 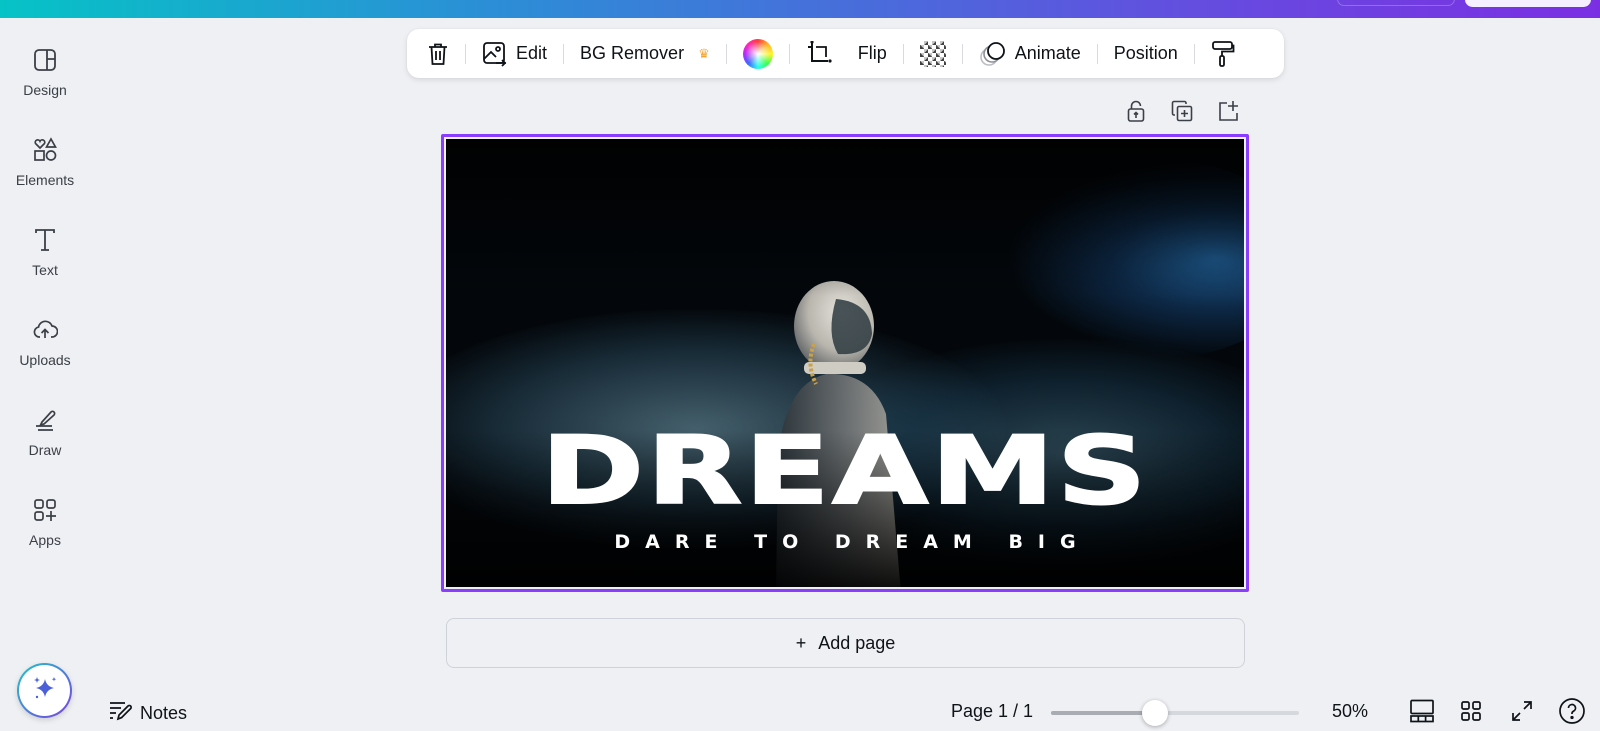 I want to click on transparency-button, so click(x=933, y=54).